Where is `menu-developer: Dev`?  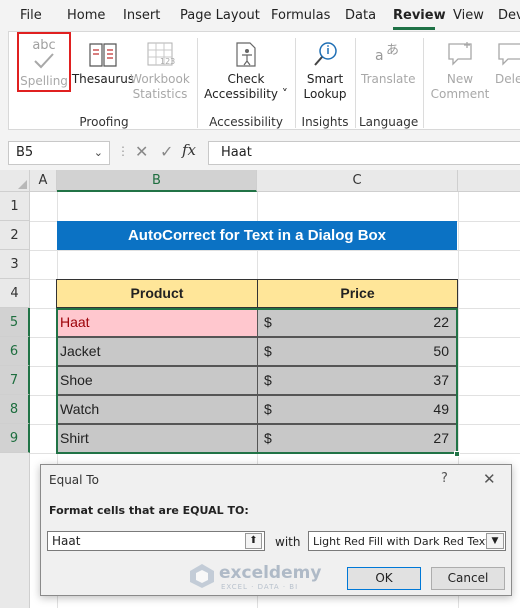 menu-developer: Dev is located at coordinates (509, 15).